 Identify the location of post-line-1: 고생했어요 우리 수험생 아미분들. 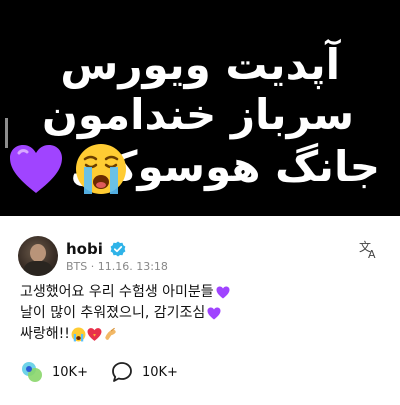
(125, 292).